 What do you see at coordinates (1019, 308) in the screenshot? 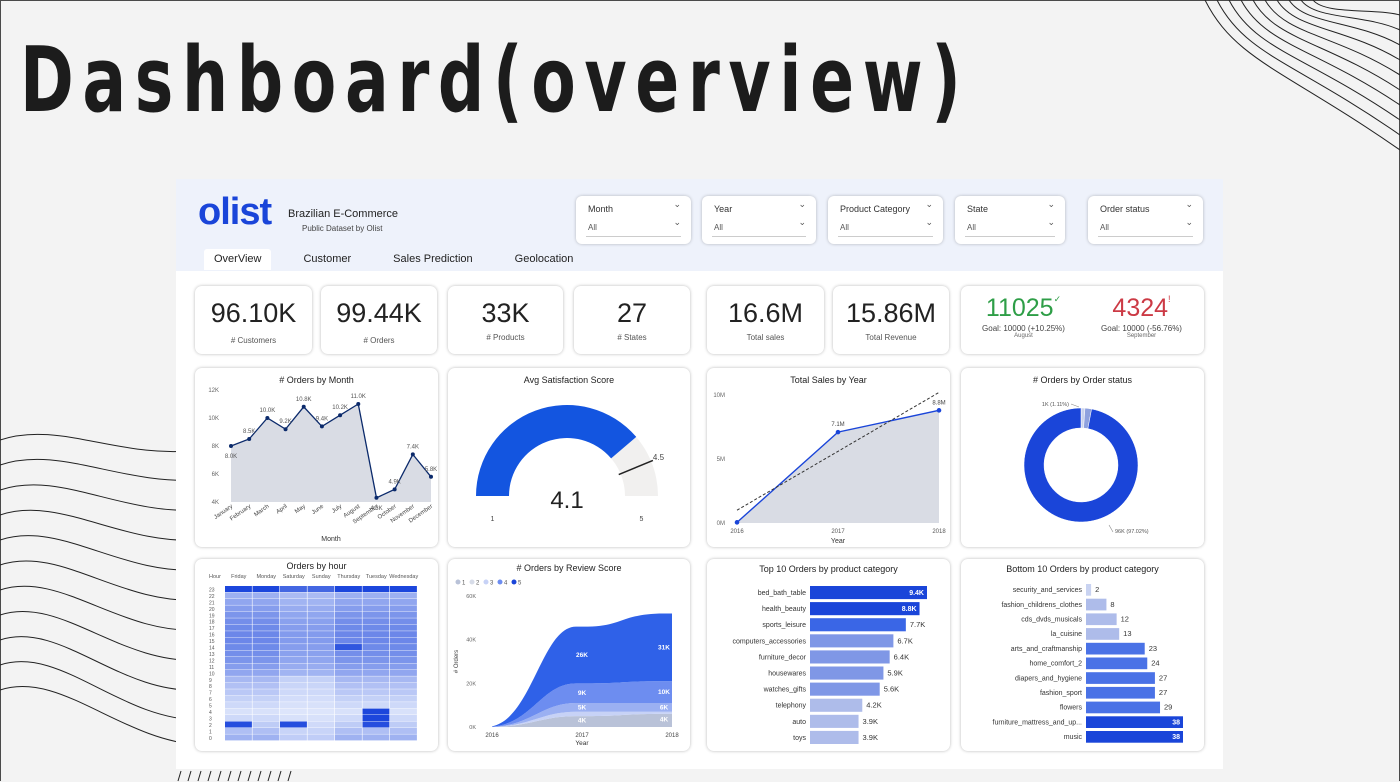
I see `goal-kpi-value: 11025` at bounding box center [1019, 308].